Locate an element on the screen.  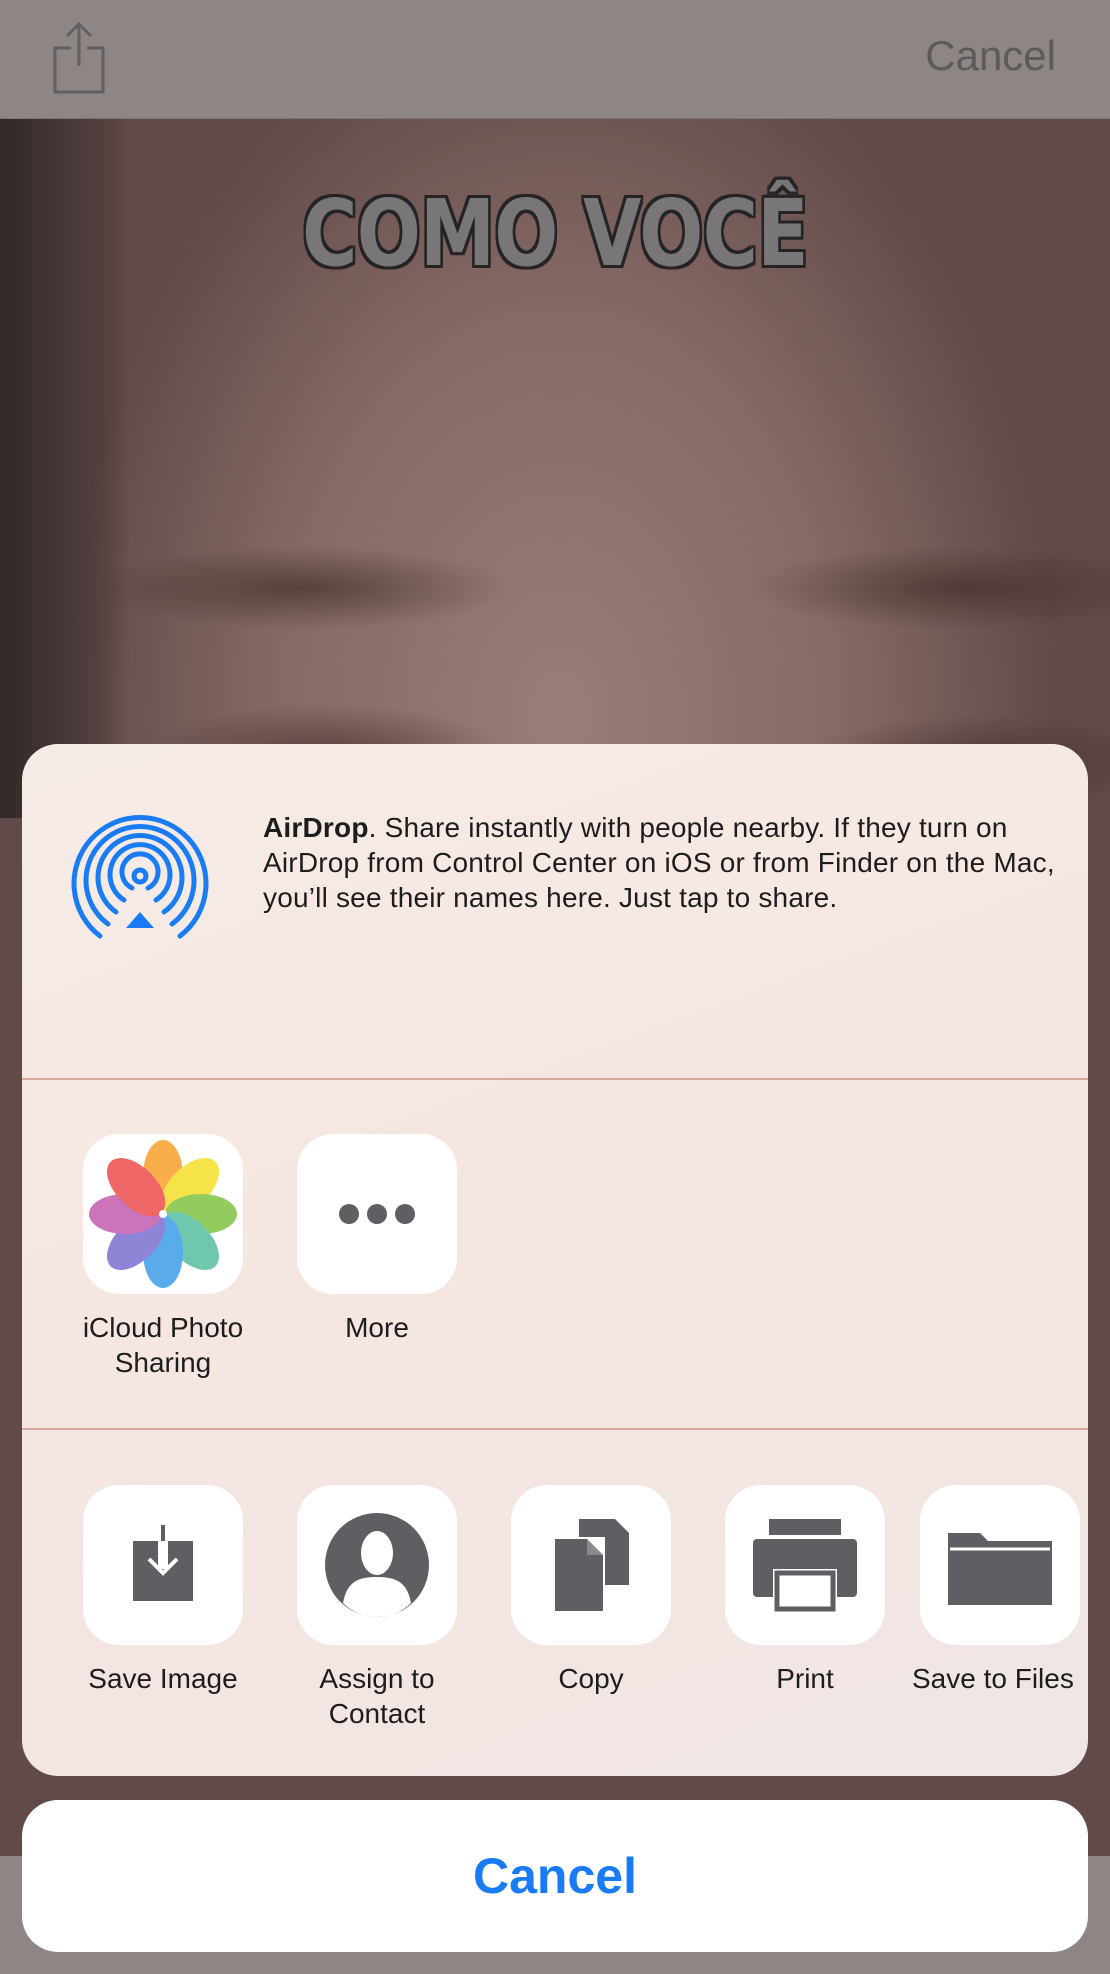
action-copy: Copy is located at coordinates (591, 1590).